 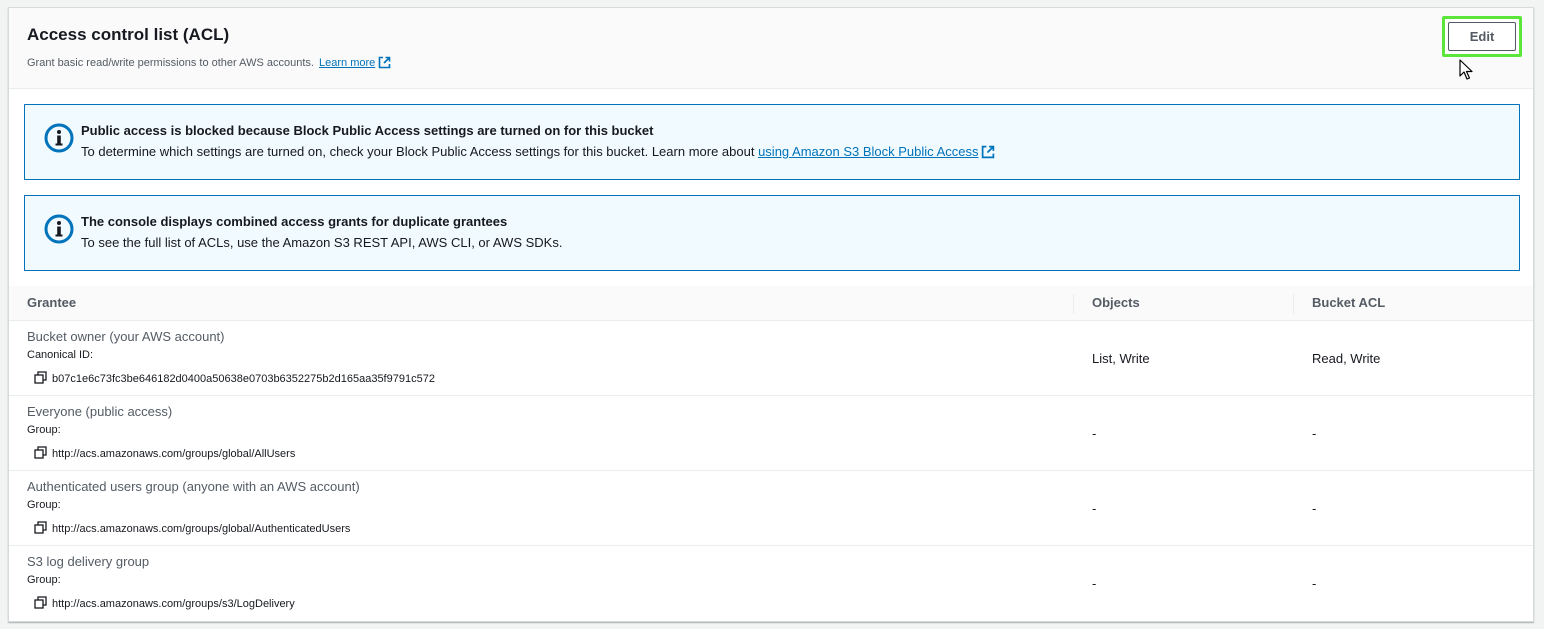 I want to click on column-header-objects: Objects, so click(x=1116, y=302).